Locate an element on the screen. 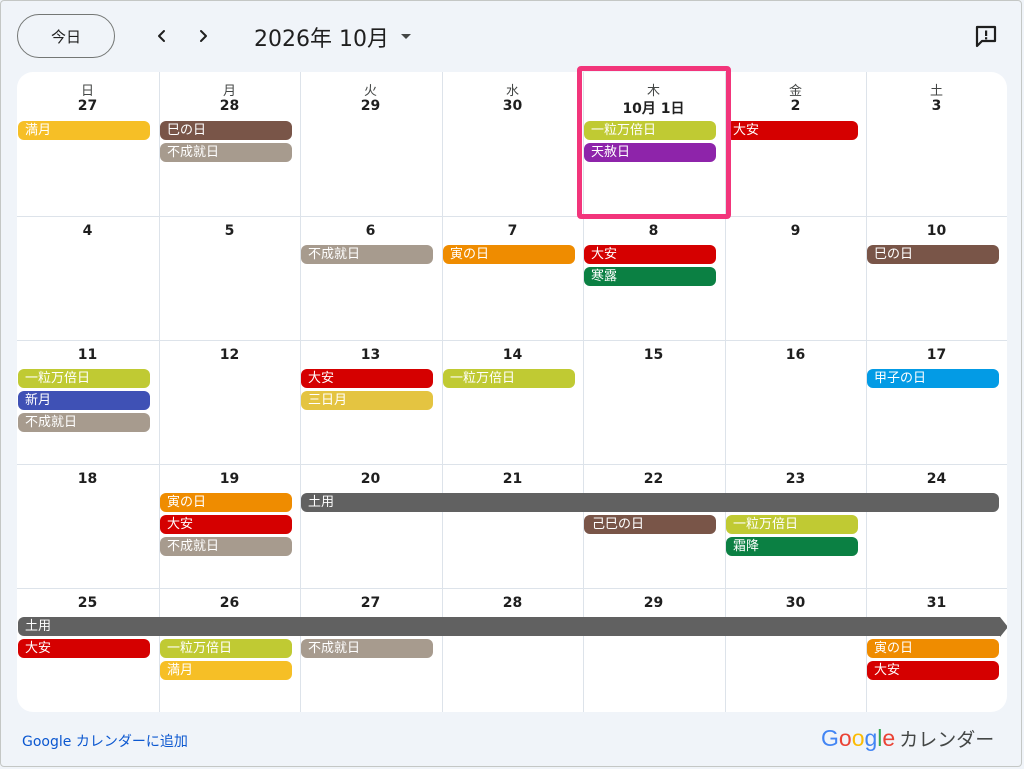 The width and height of the screenshot is (1024, 769). day-number: 14 is located at coordinates (512, 355).